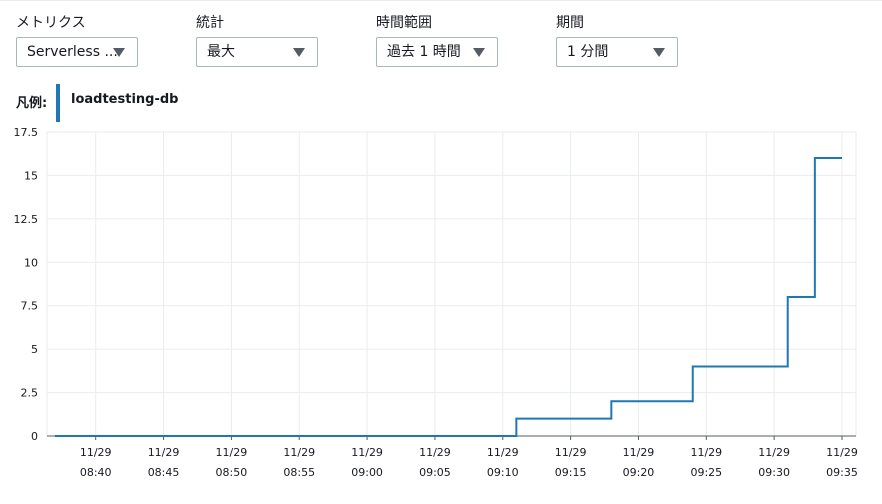 The image size is (882, 504). What do you see at coordinates (299, 472) in the screenshot?
I see `x-tick-time: 08:55` at bounding box center [299, 472].